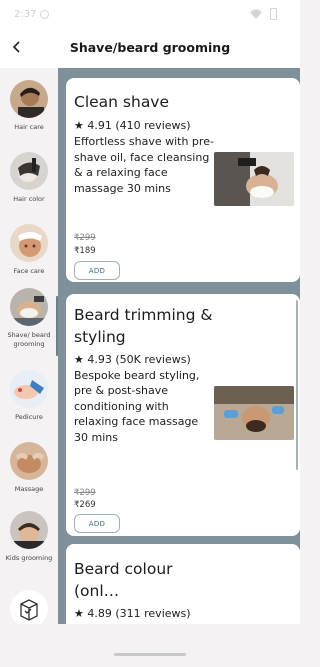  Describe the element at coordinates (150, 654) in the screenshot. I see `home-indicator` at that location.